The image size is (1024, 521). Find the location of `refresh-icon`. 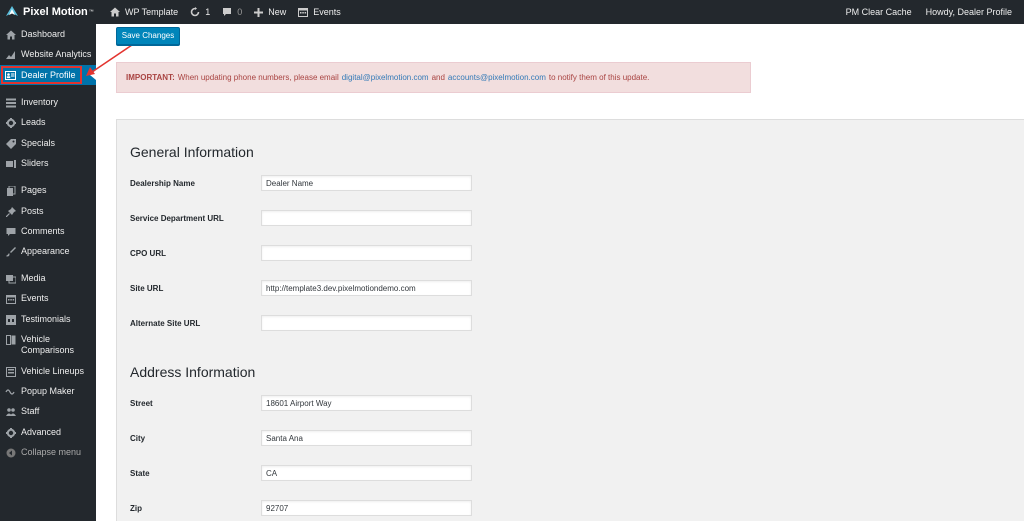

refresh-icon is located at coordinates (195, 12).